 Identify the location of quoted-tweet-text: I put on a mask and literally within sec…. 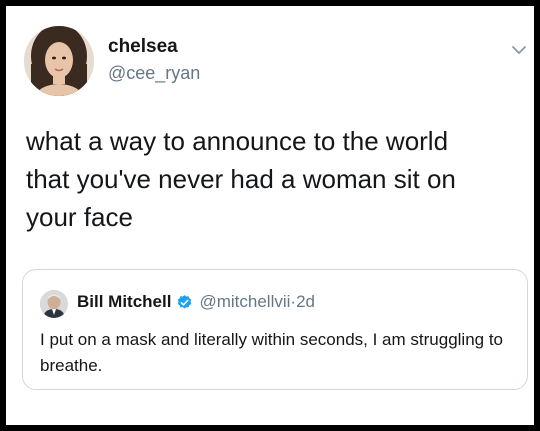
(272, 352).